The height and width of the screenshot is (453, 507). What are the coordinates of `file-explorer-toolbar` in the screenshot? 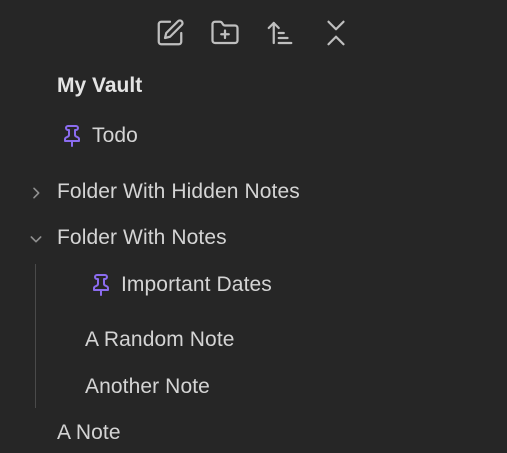 It's located at (256, 33).